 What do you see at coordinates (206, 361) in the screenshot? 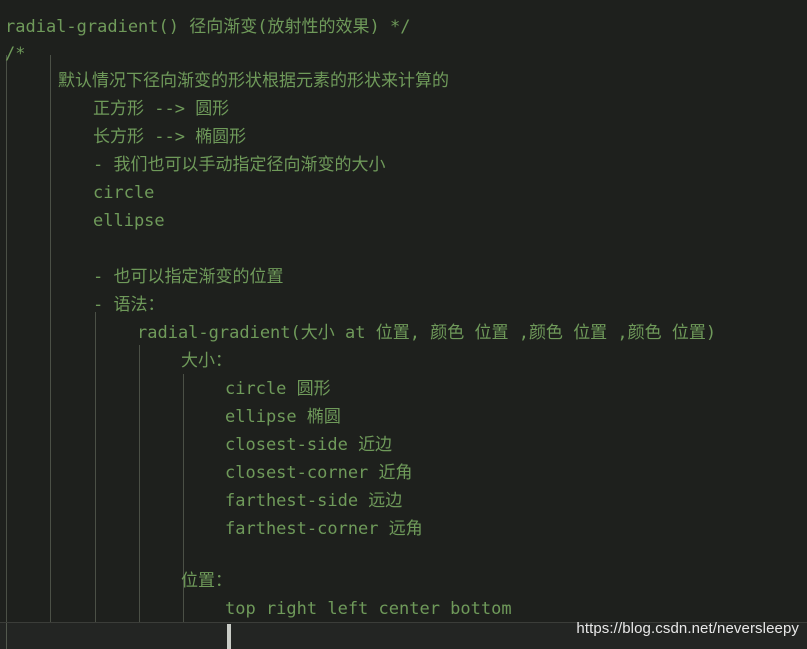
I see `code-line: 大小：` at bounding box center [206, 361].